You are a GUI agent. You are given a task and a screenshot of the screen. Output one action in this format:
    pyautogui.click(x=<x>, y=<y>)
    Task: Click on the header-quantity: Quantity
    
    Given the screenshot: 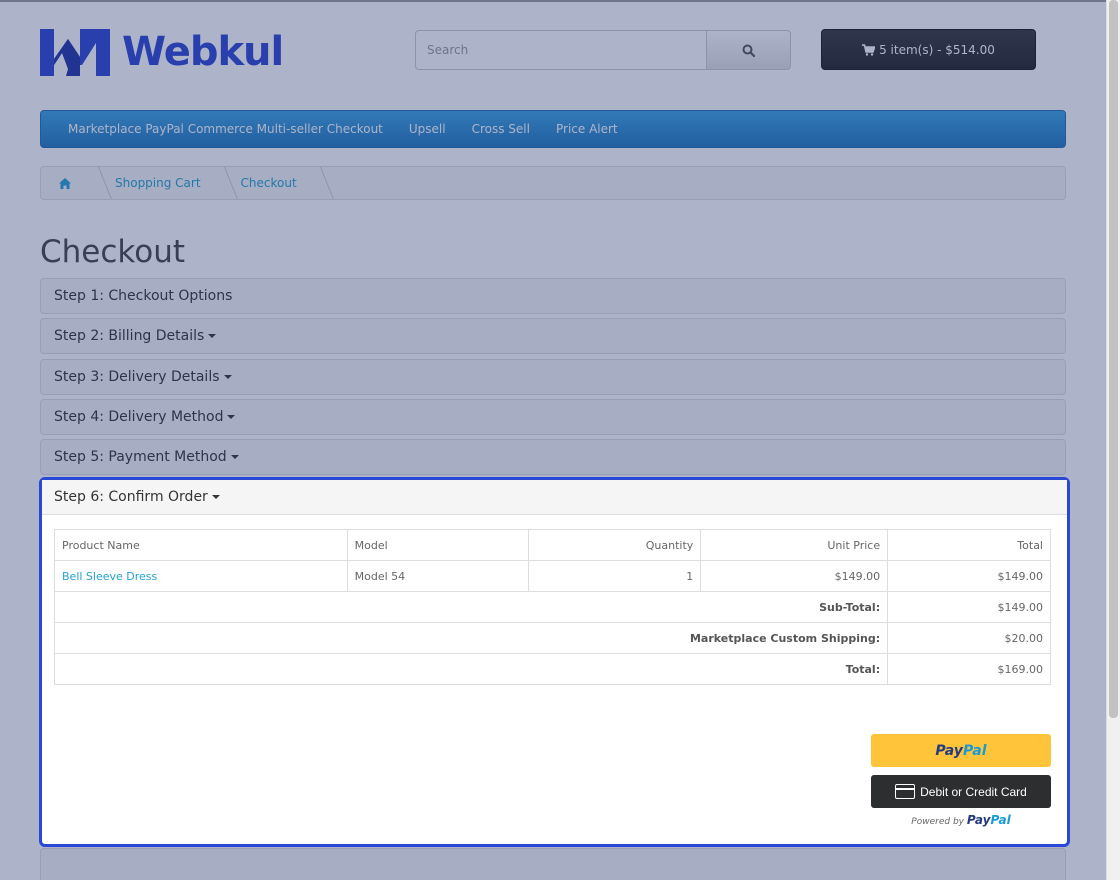 What is the action you would take?
    pyautogui.click(x=615, y=545)
    